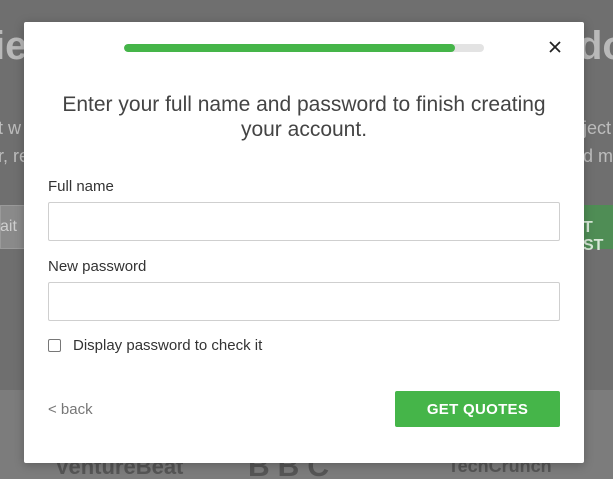 The height and width of the screenshot is (479, 613). What do you see at coordinates (54, 345) in the screenshot?
I see `show-password-checkbox` at bounding box center [54, 345].